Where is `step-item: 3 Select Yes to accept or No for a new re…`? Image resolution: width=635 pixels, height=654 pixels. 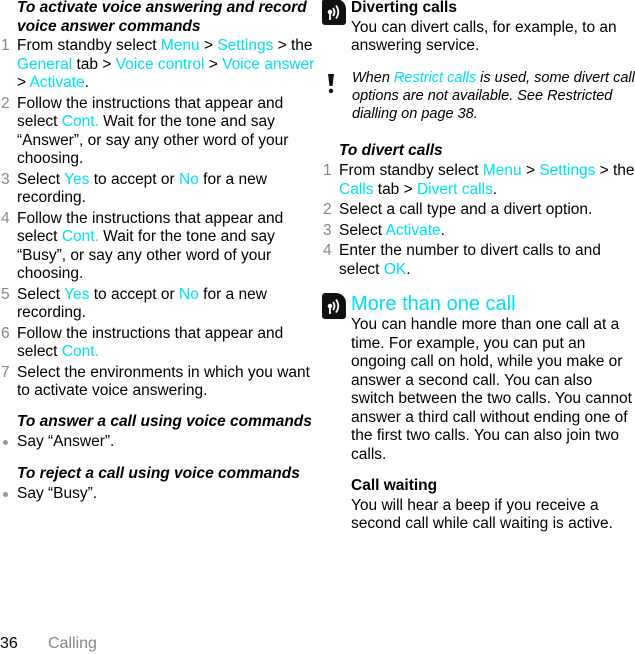
step-item: 3 Select Yes to accept or No for a new re… is located at coordinates (157, 189).